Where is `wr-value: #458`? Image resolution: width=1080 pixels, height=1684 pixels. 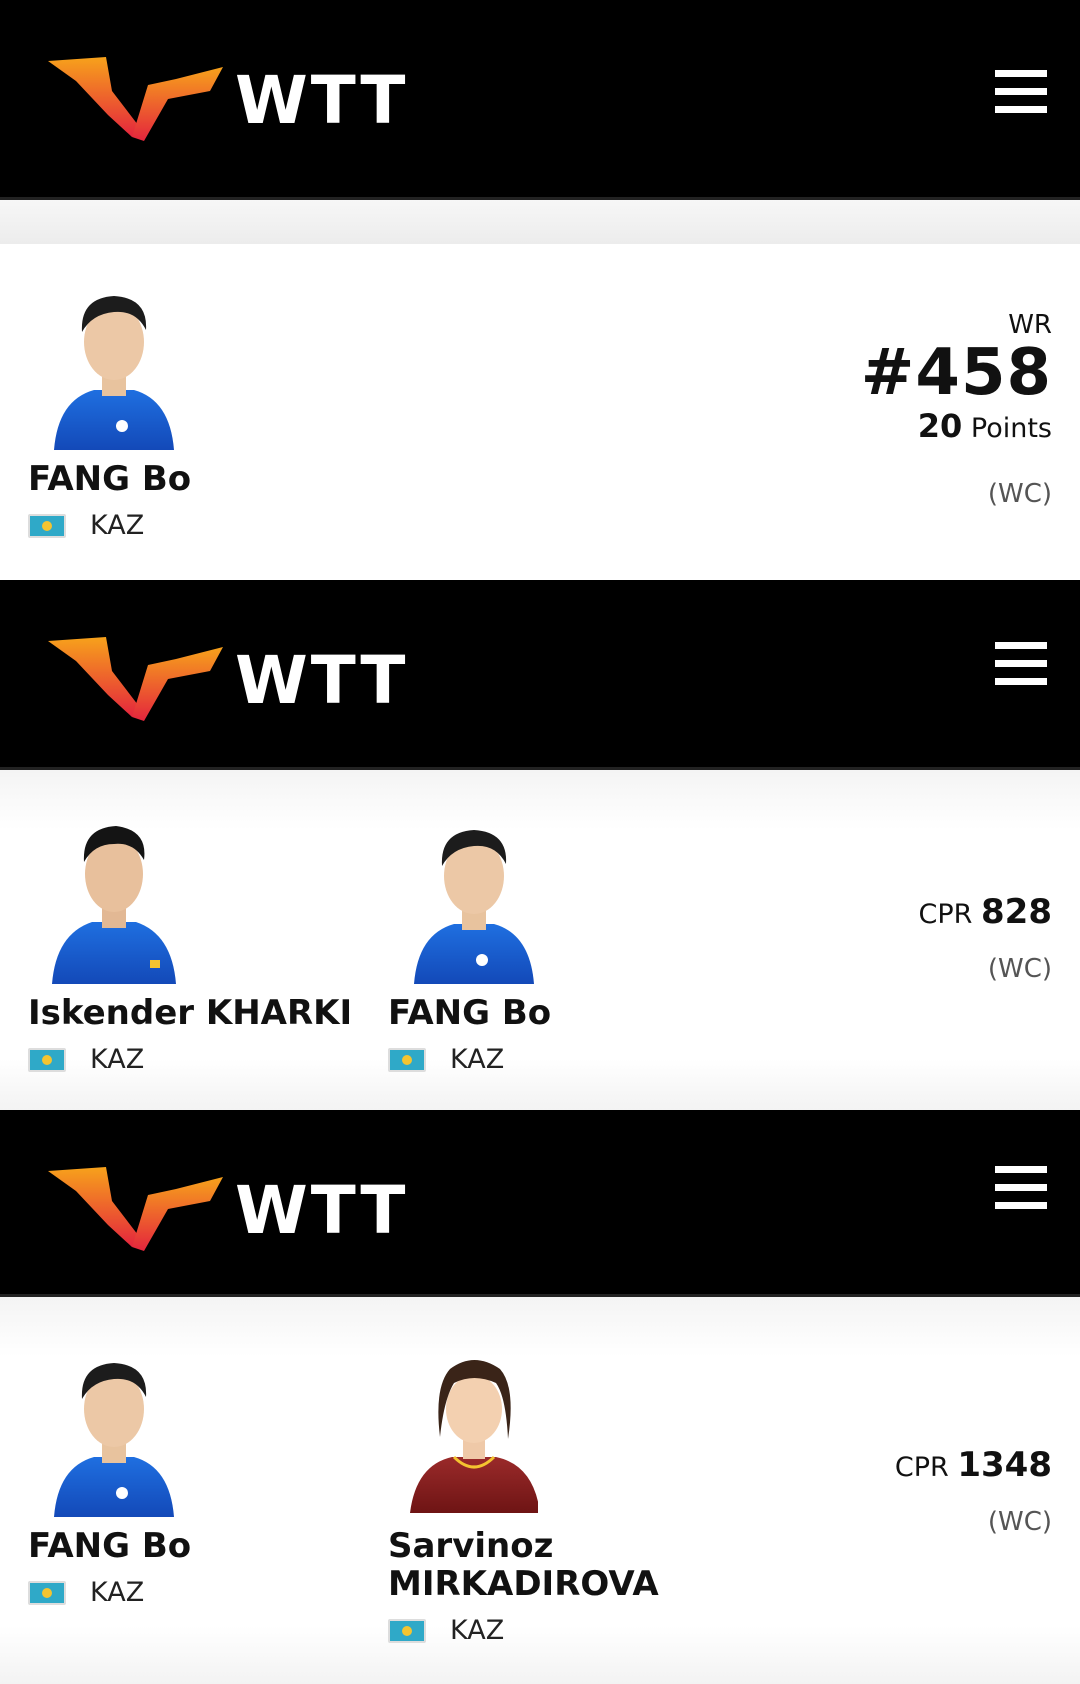
wr-value: #458 is located at coordinates (956, 373).